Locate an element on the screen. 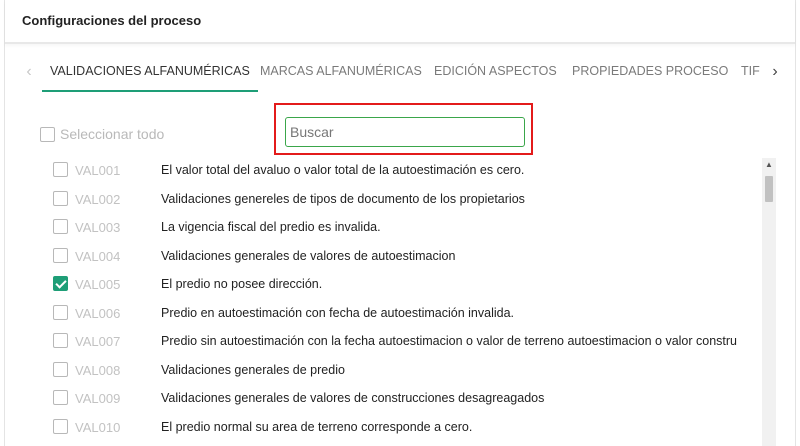 This screenshot has width=800, height=446. validation-code: VAL010 is located at coordinates (98, 427).